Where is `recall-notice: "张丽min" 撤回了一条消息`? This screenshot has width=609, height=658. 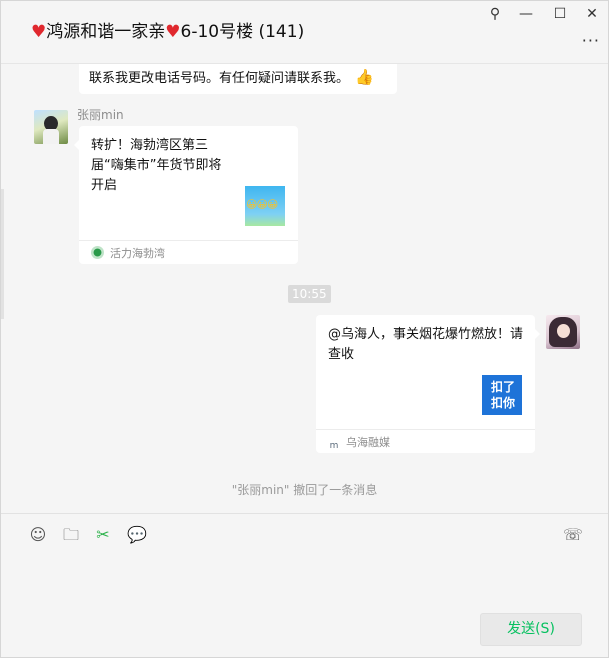 recall-notice: "张丽min" 撤回了一条消息 is located at coordinates (304, 490).